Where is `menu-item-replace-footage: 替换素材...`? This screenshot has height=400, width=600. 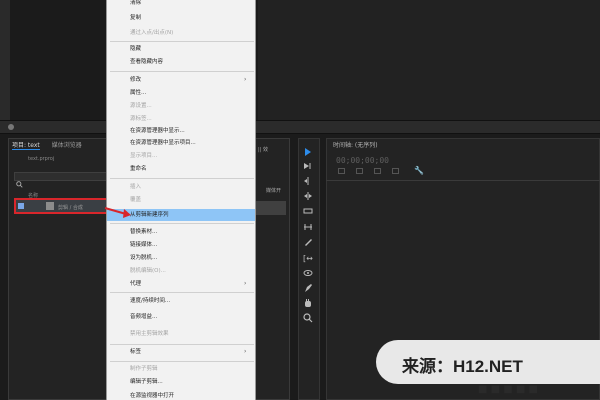
menu-item-replace-footage: 替换素材... is located at coordinates (143, 232).